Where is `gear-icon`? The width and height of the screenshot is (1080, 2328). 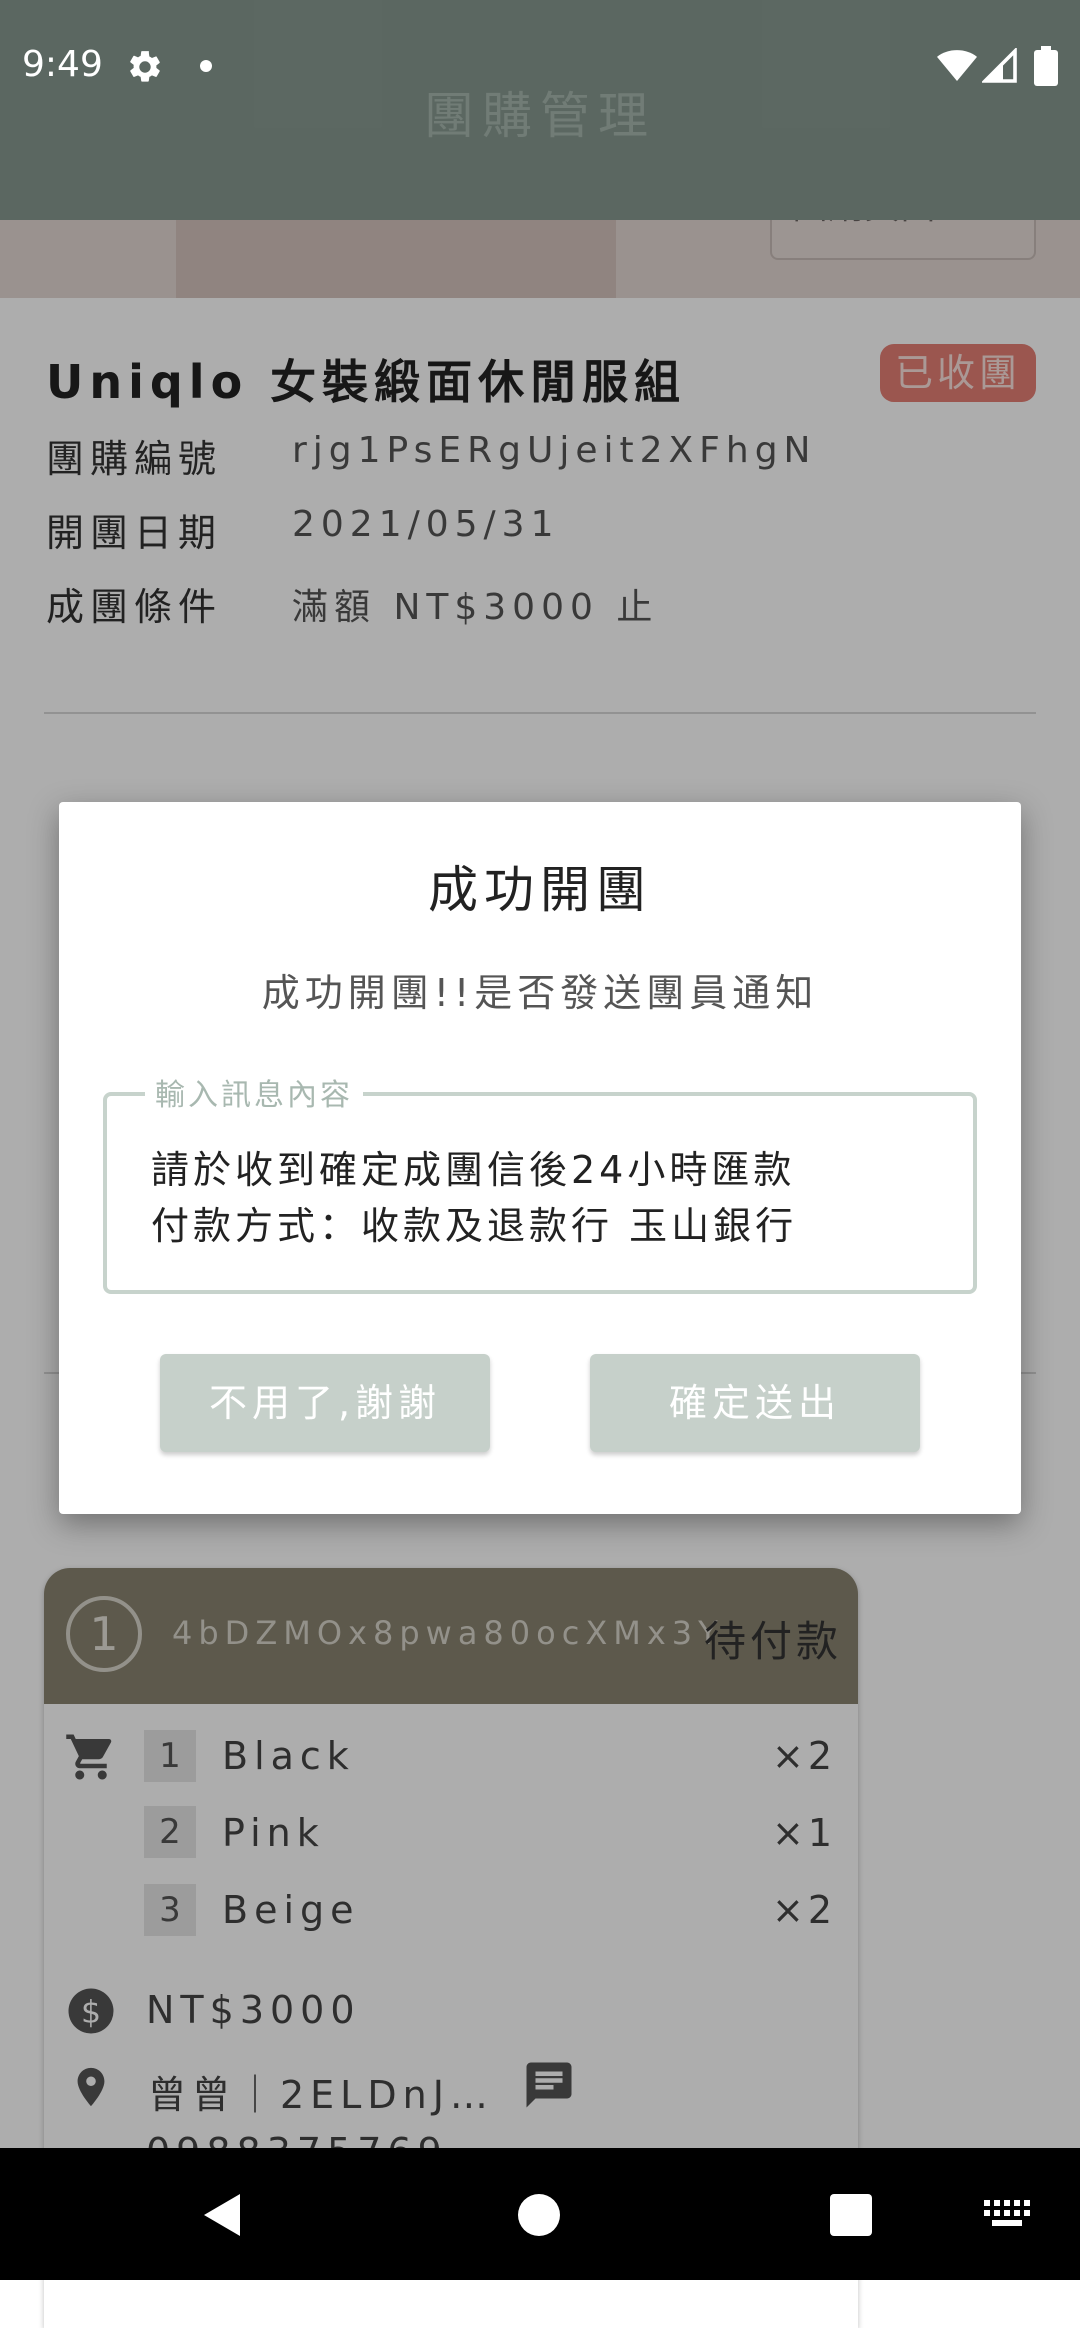 gear-icon is located at coordinates (145, 66).